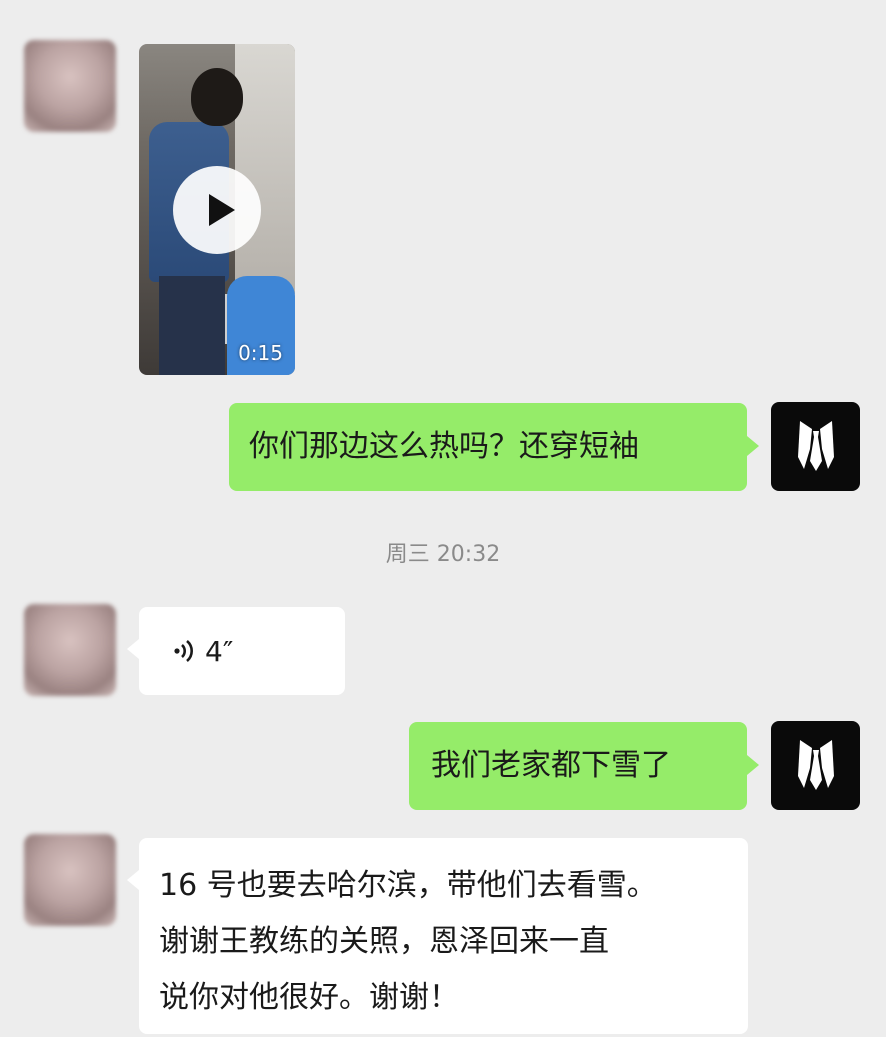 This screenshot has width=886, height=1037. What do you see at coordinates (551, 765) in the screenshot?
I see `message-text: 我们老家都下雪了` at bounding box center [551, 765].